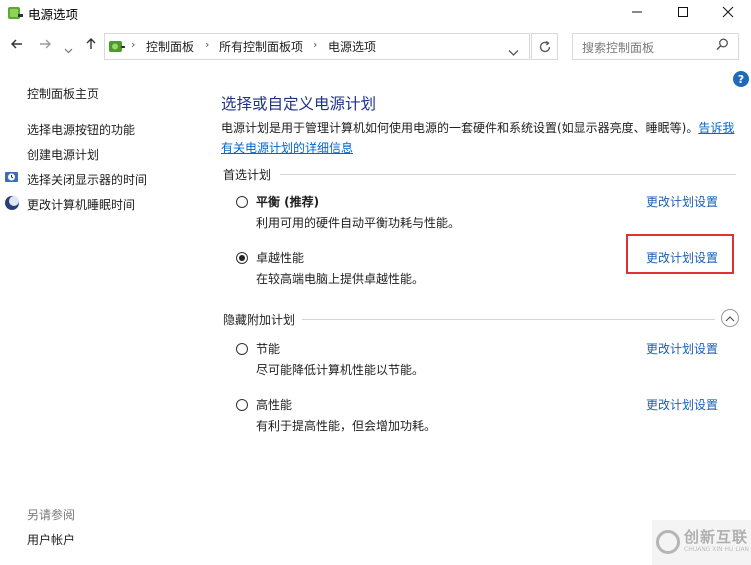 Image resolution: width=751 pixels, height=565 pixels. Describe the element at coordinates (242, 202) in the screenshot. I see `radio-balanced` at that location.